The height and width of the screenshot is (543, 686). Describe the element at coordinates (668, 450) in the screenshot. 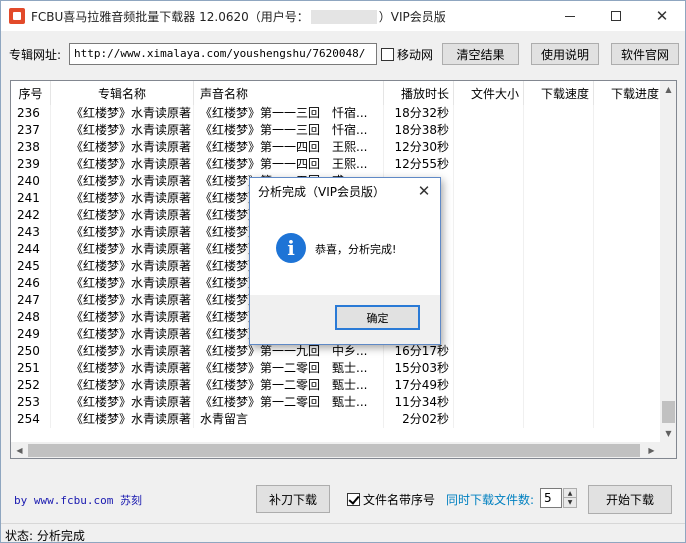

I see `scroll-corner` at that location.